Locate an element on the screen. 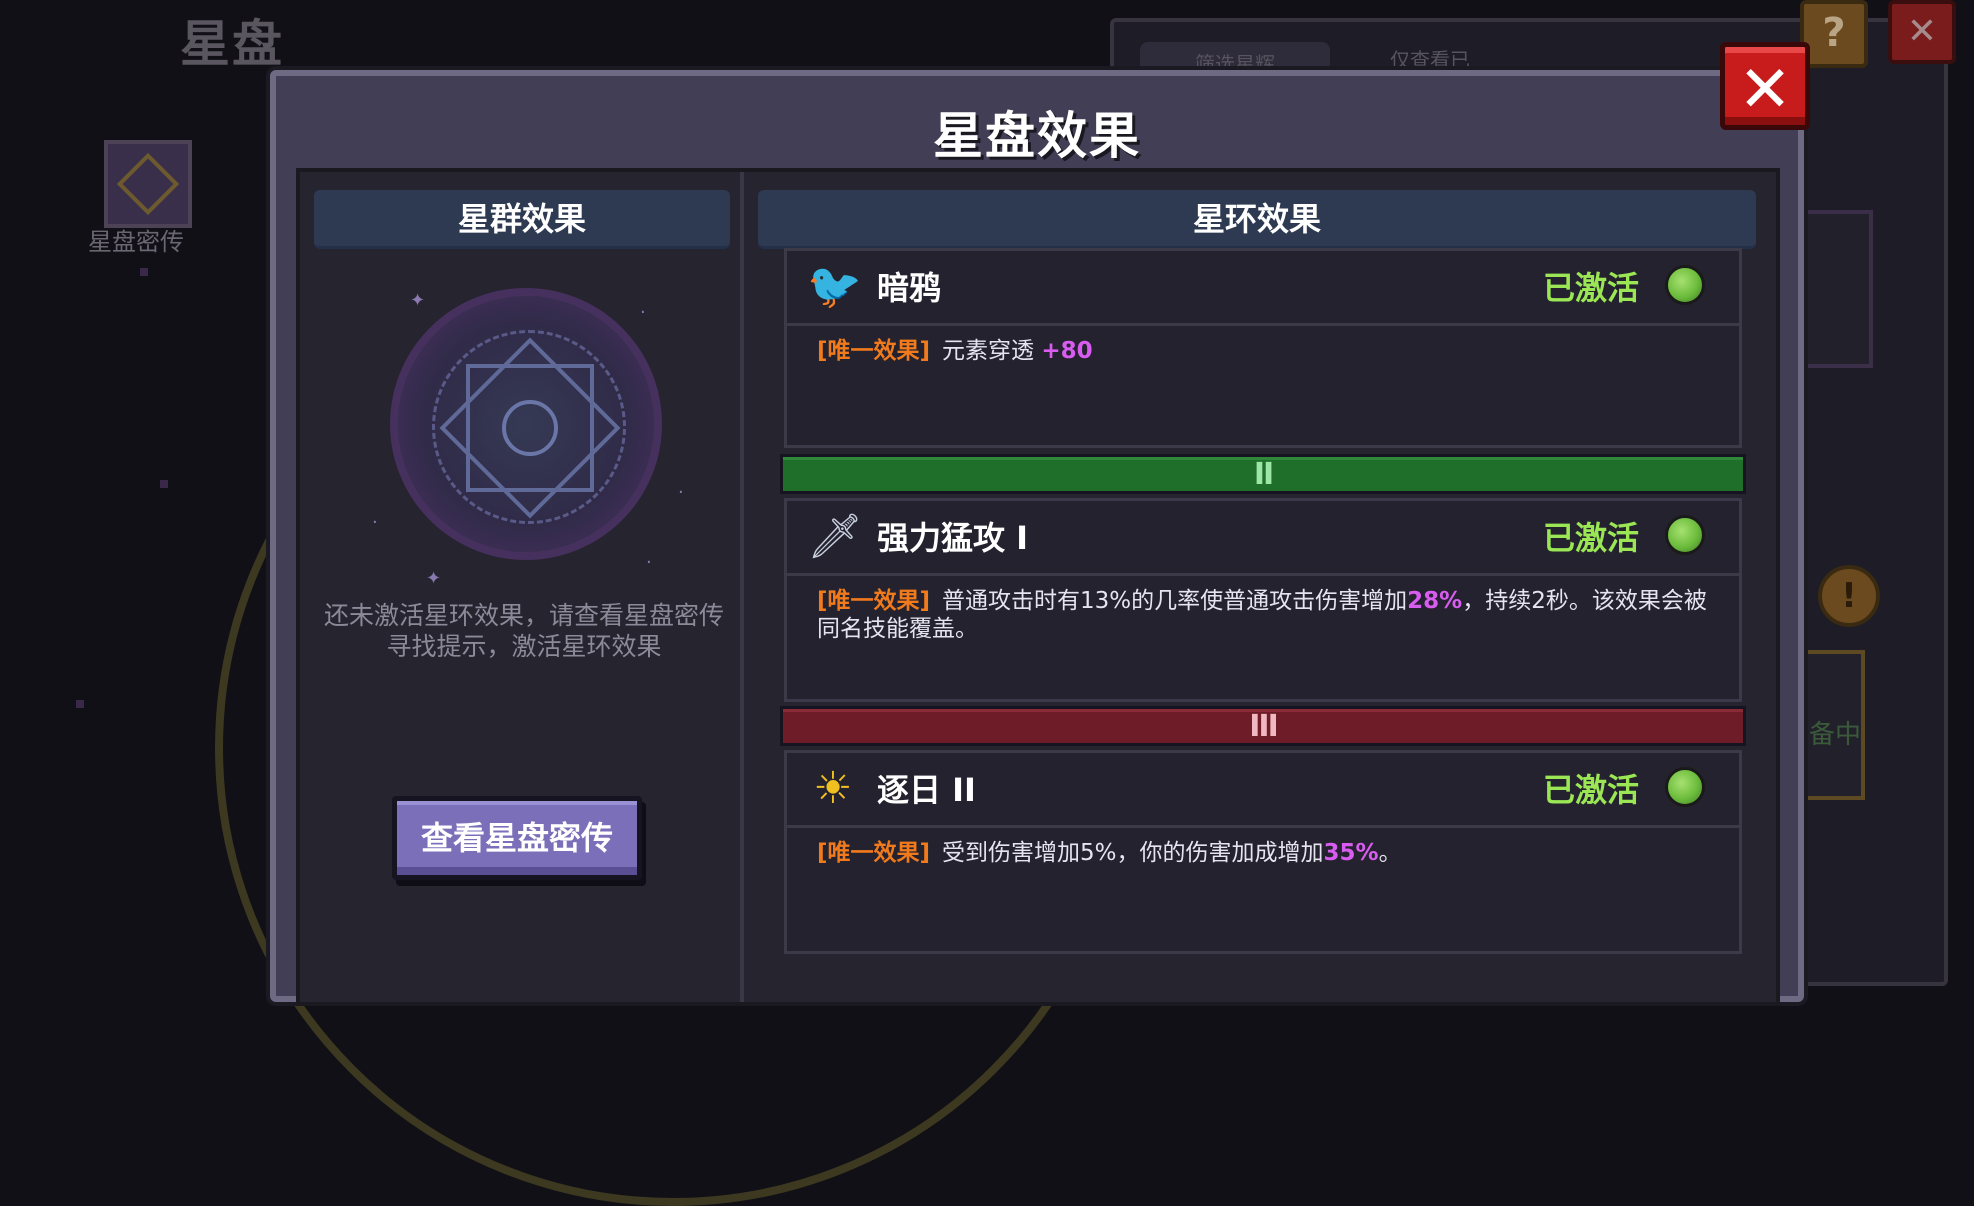  dialog-title: 星盘效果 is located at coordinates (1037, 136).